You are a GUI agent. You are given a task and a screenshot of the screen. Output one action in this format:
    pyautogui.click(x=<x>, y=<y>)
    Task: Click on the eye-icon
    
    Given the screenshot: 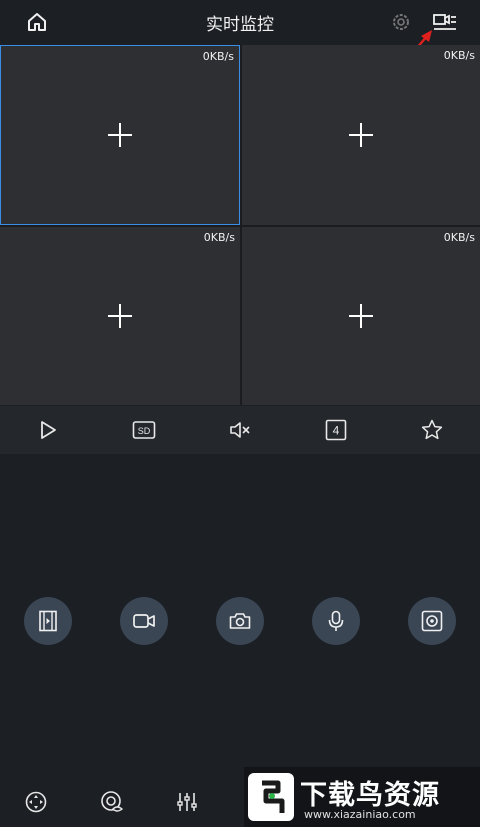 What is the action you would take?
    pyautogui.click(x=112, y=802)
    